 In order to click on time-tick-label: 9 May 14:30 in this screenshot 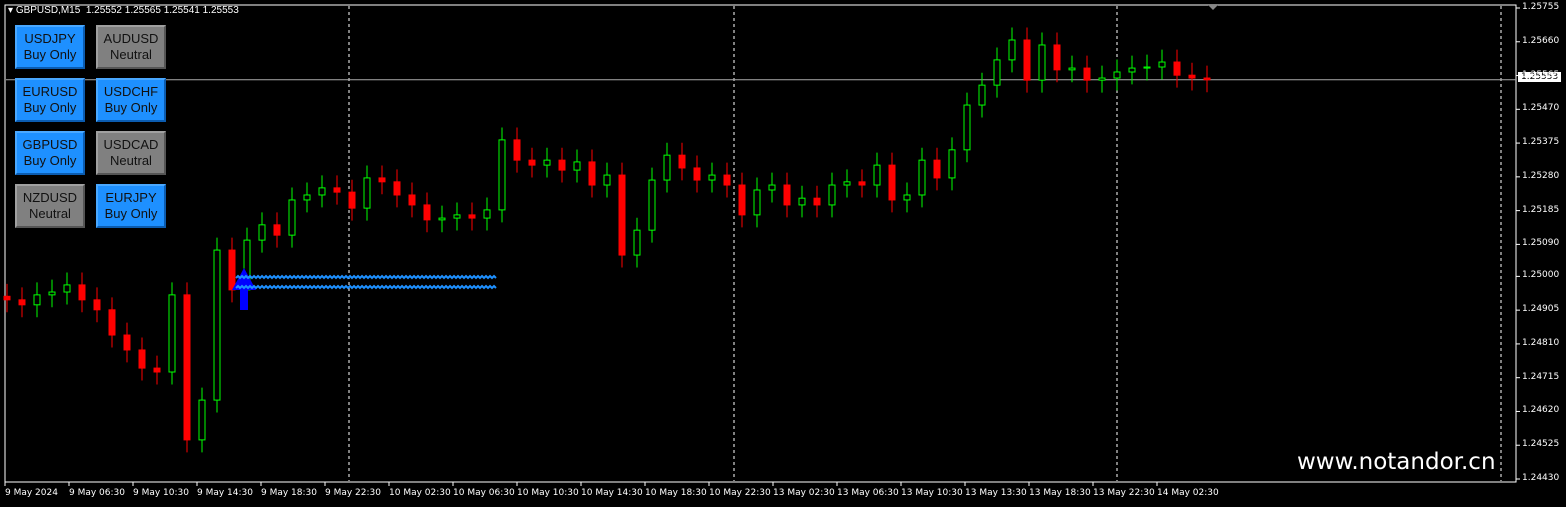, I will do `click(225, 493)`.